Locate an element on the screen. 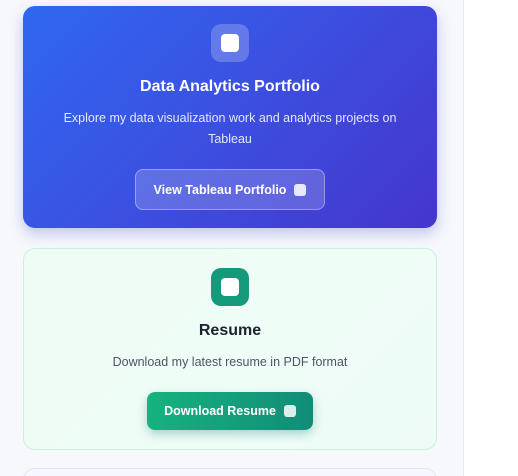 Image resolution: width=518 pixels, height=476 pixels. download-icon is located at coordinates (289, 411).